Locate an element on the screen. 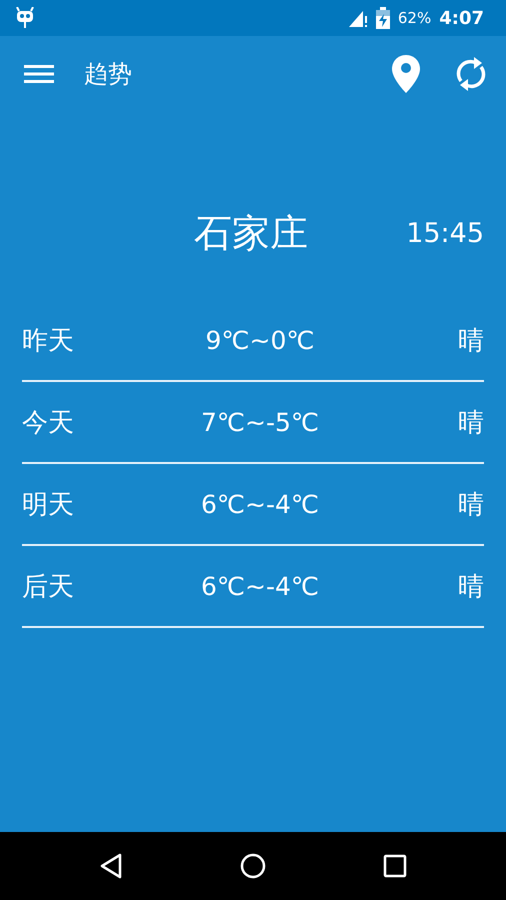 This screenshot has height=900, width=506. day-label: 明天 is located at coordinates (48, 505).